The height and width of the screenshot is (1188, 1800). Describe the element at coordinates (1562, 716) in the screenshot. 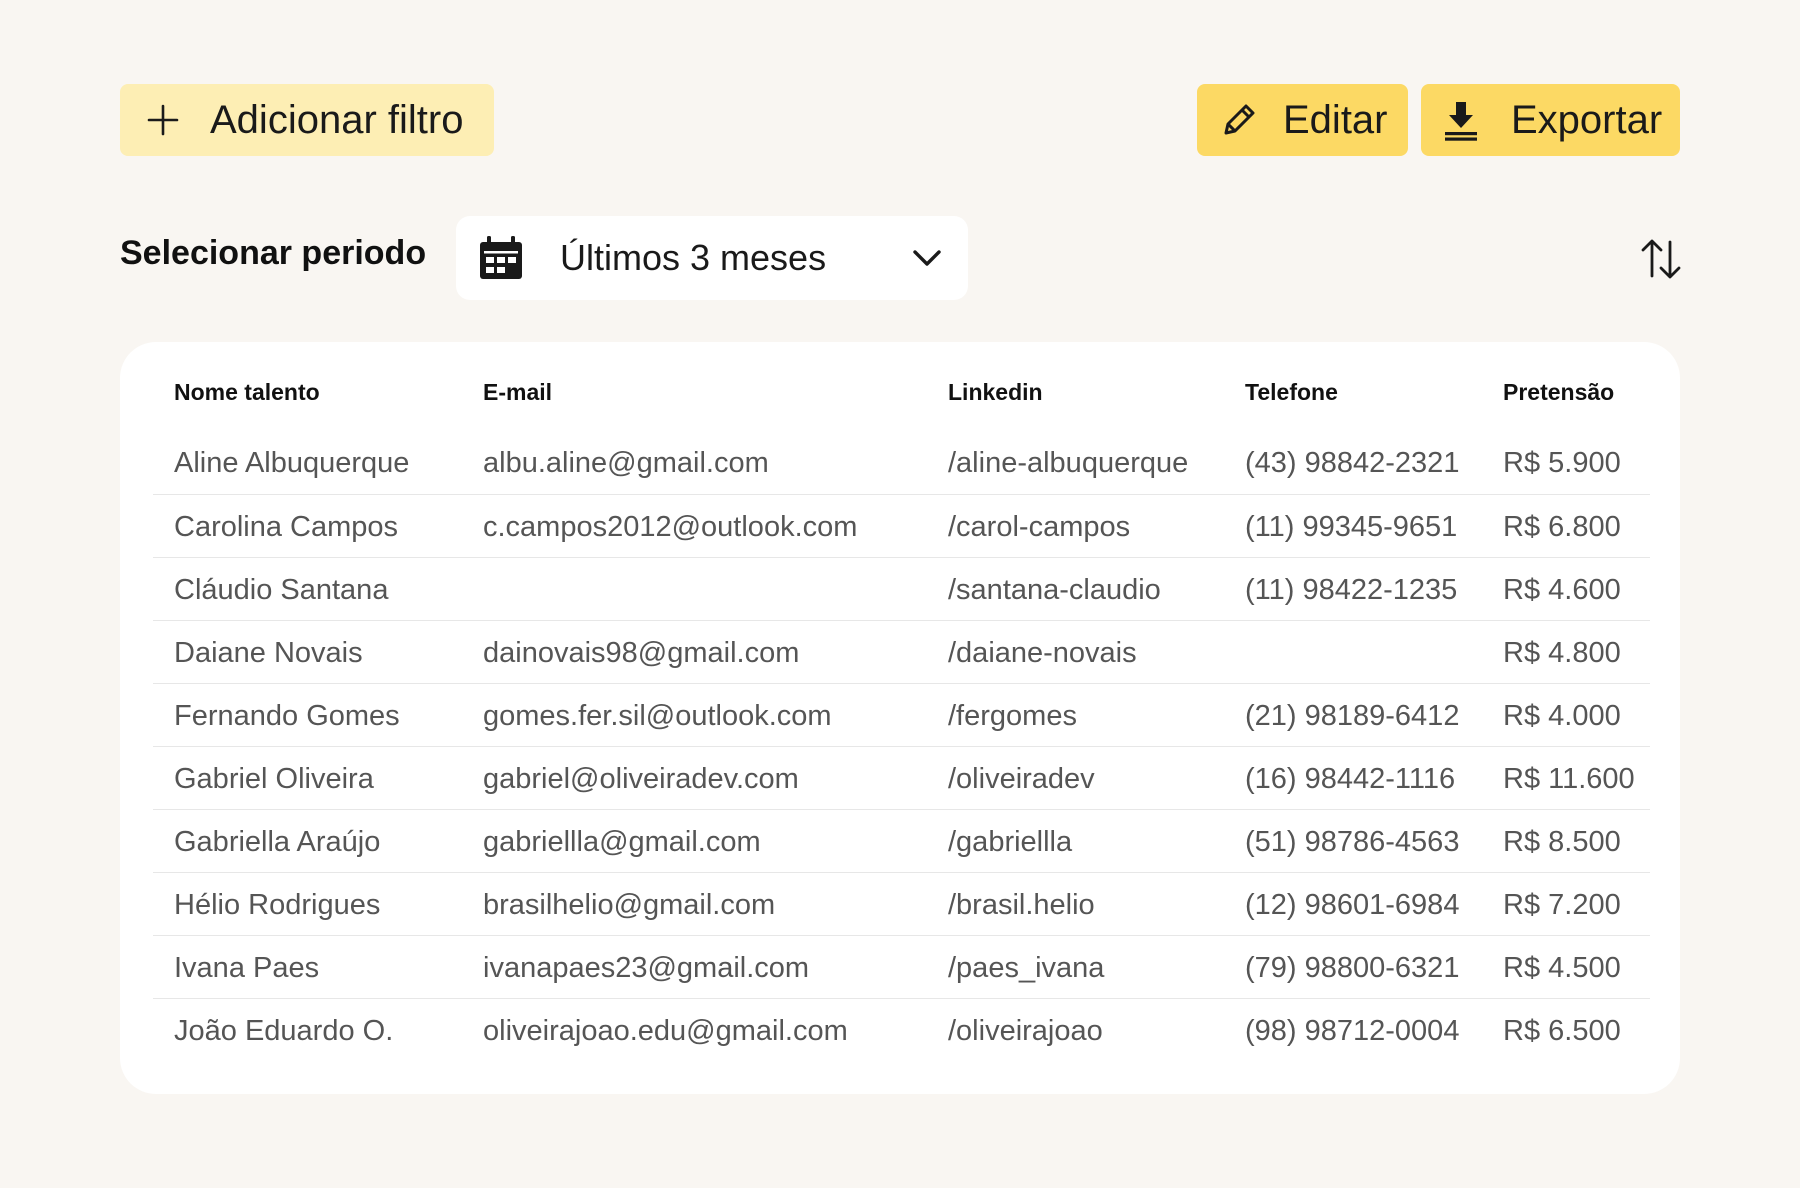

I see `cell-salary: R$ 4.000` at that location.